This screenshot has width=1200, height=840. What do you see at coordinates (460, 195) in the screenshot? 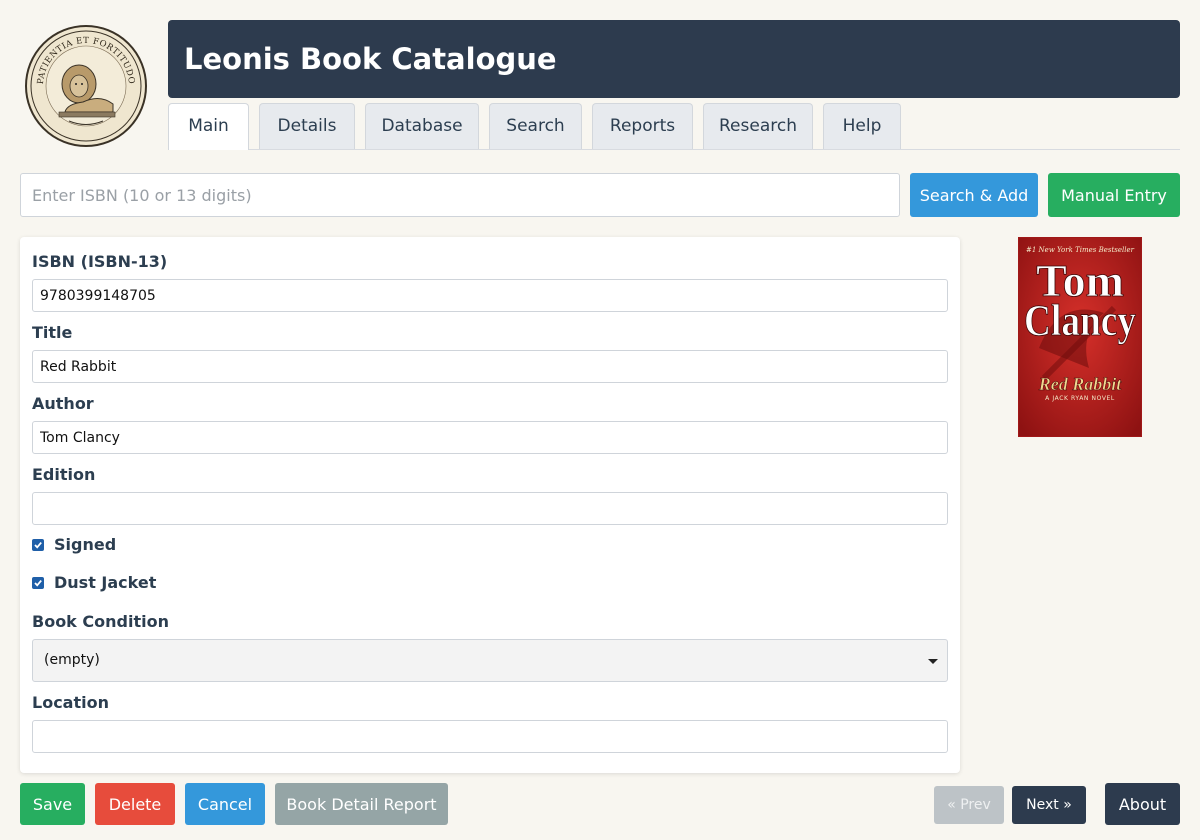
I see `isbn-search-input` at bounding box center [460, 195].